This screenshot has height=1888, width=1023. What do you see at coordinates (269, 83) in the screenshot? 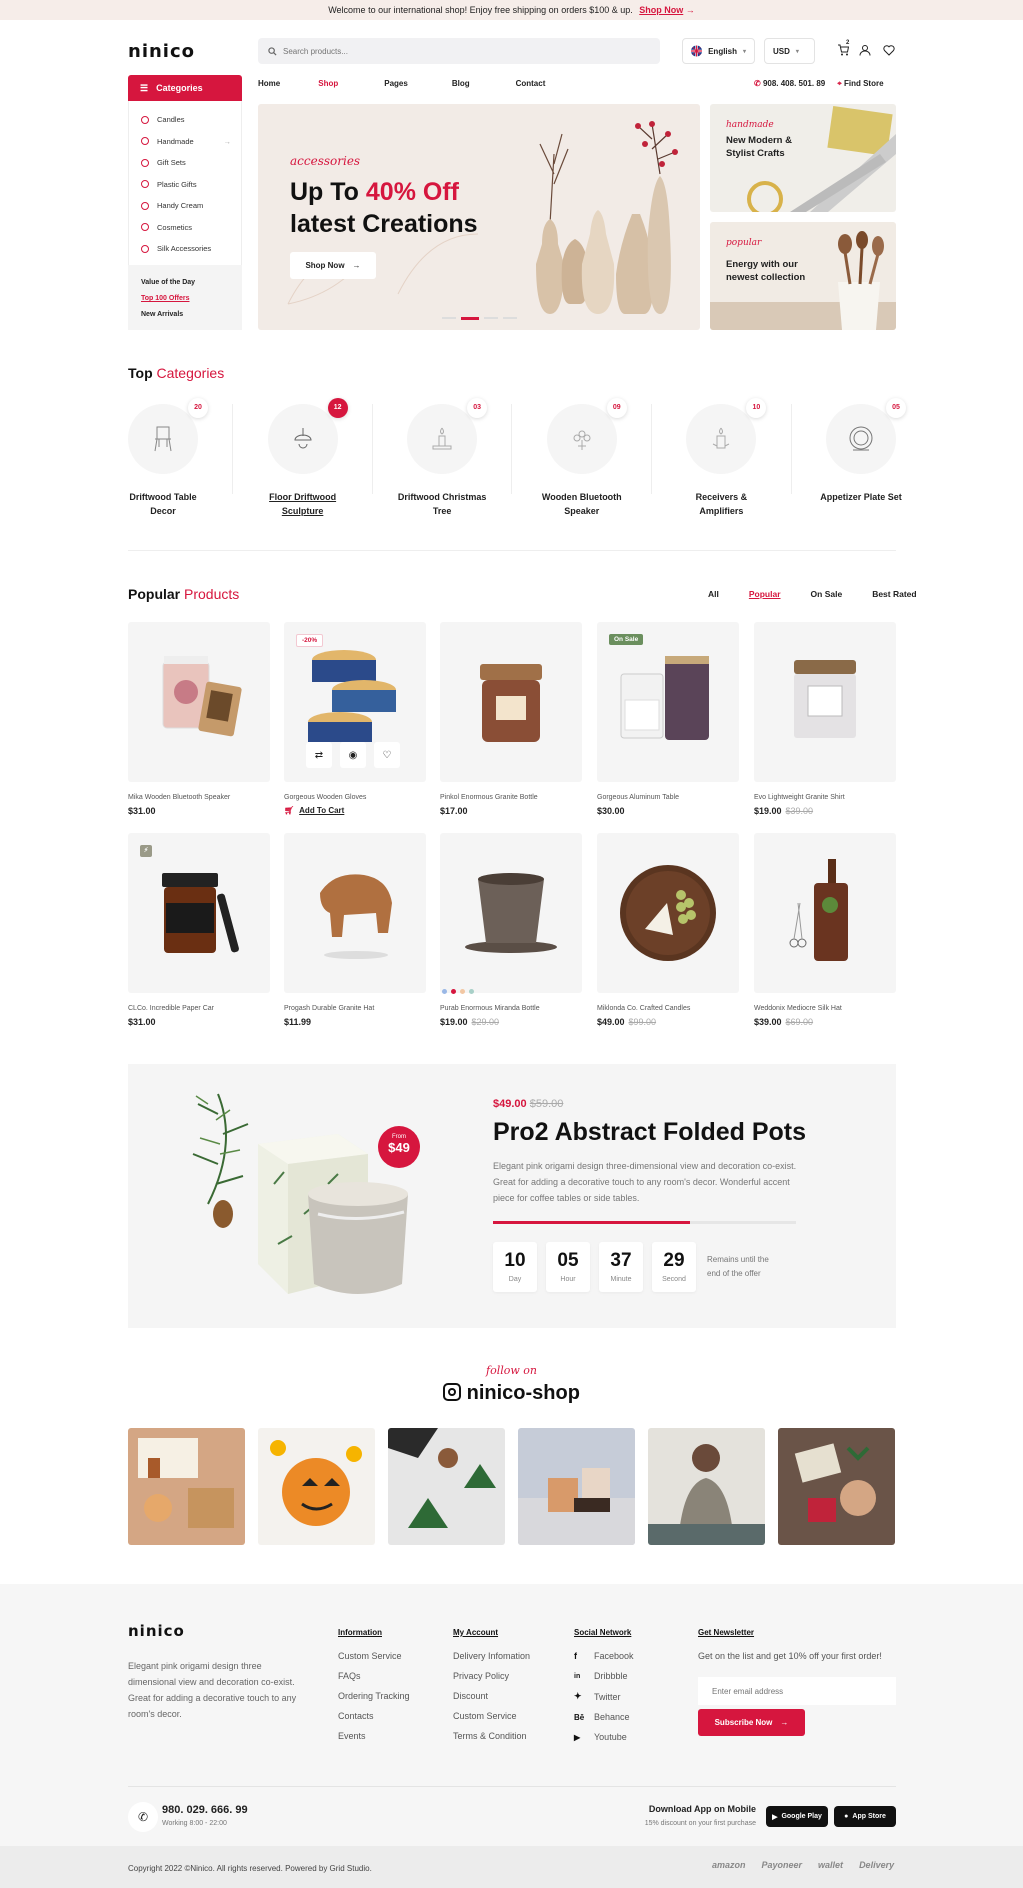
I see `nav-home: Home` at bounding box center [269, 83].